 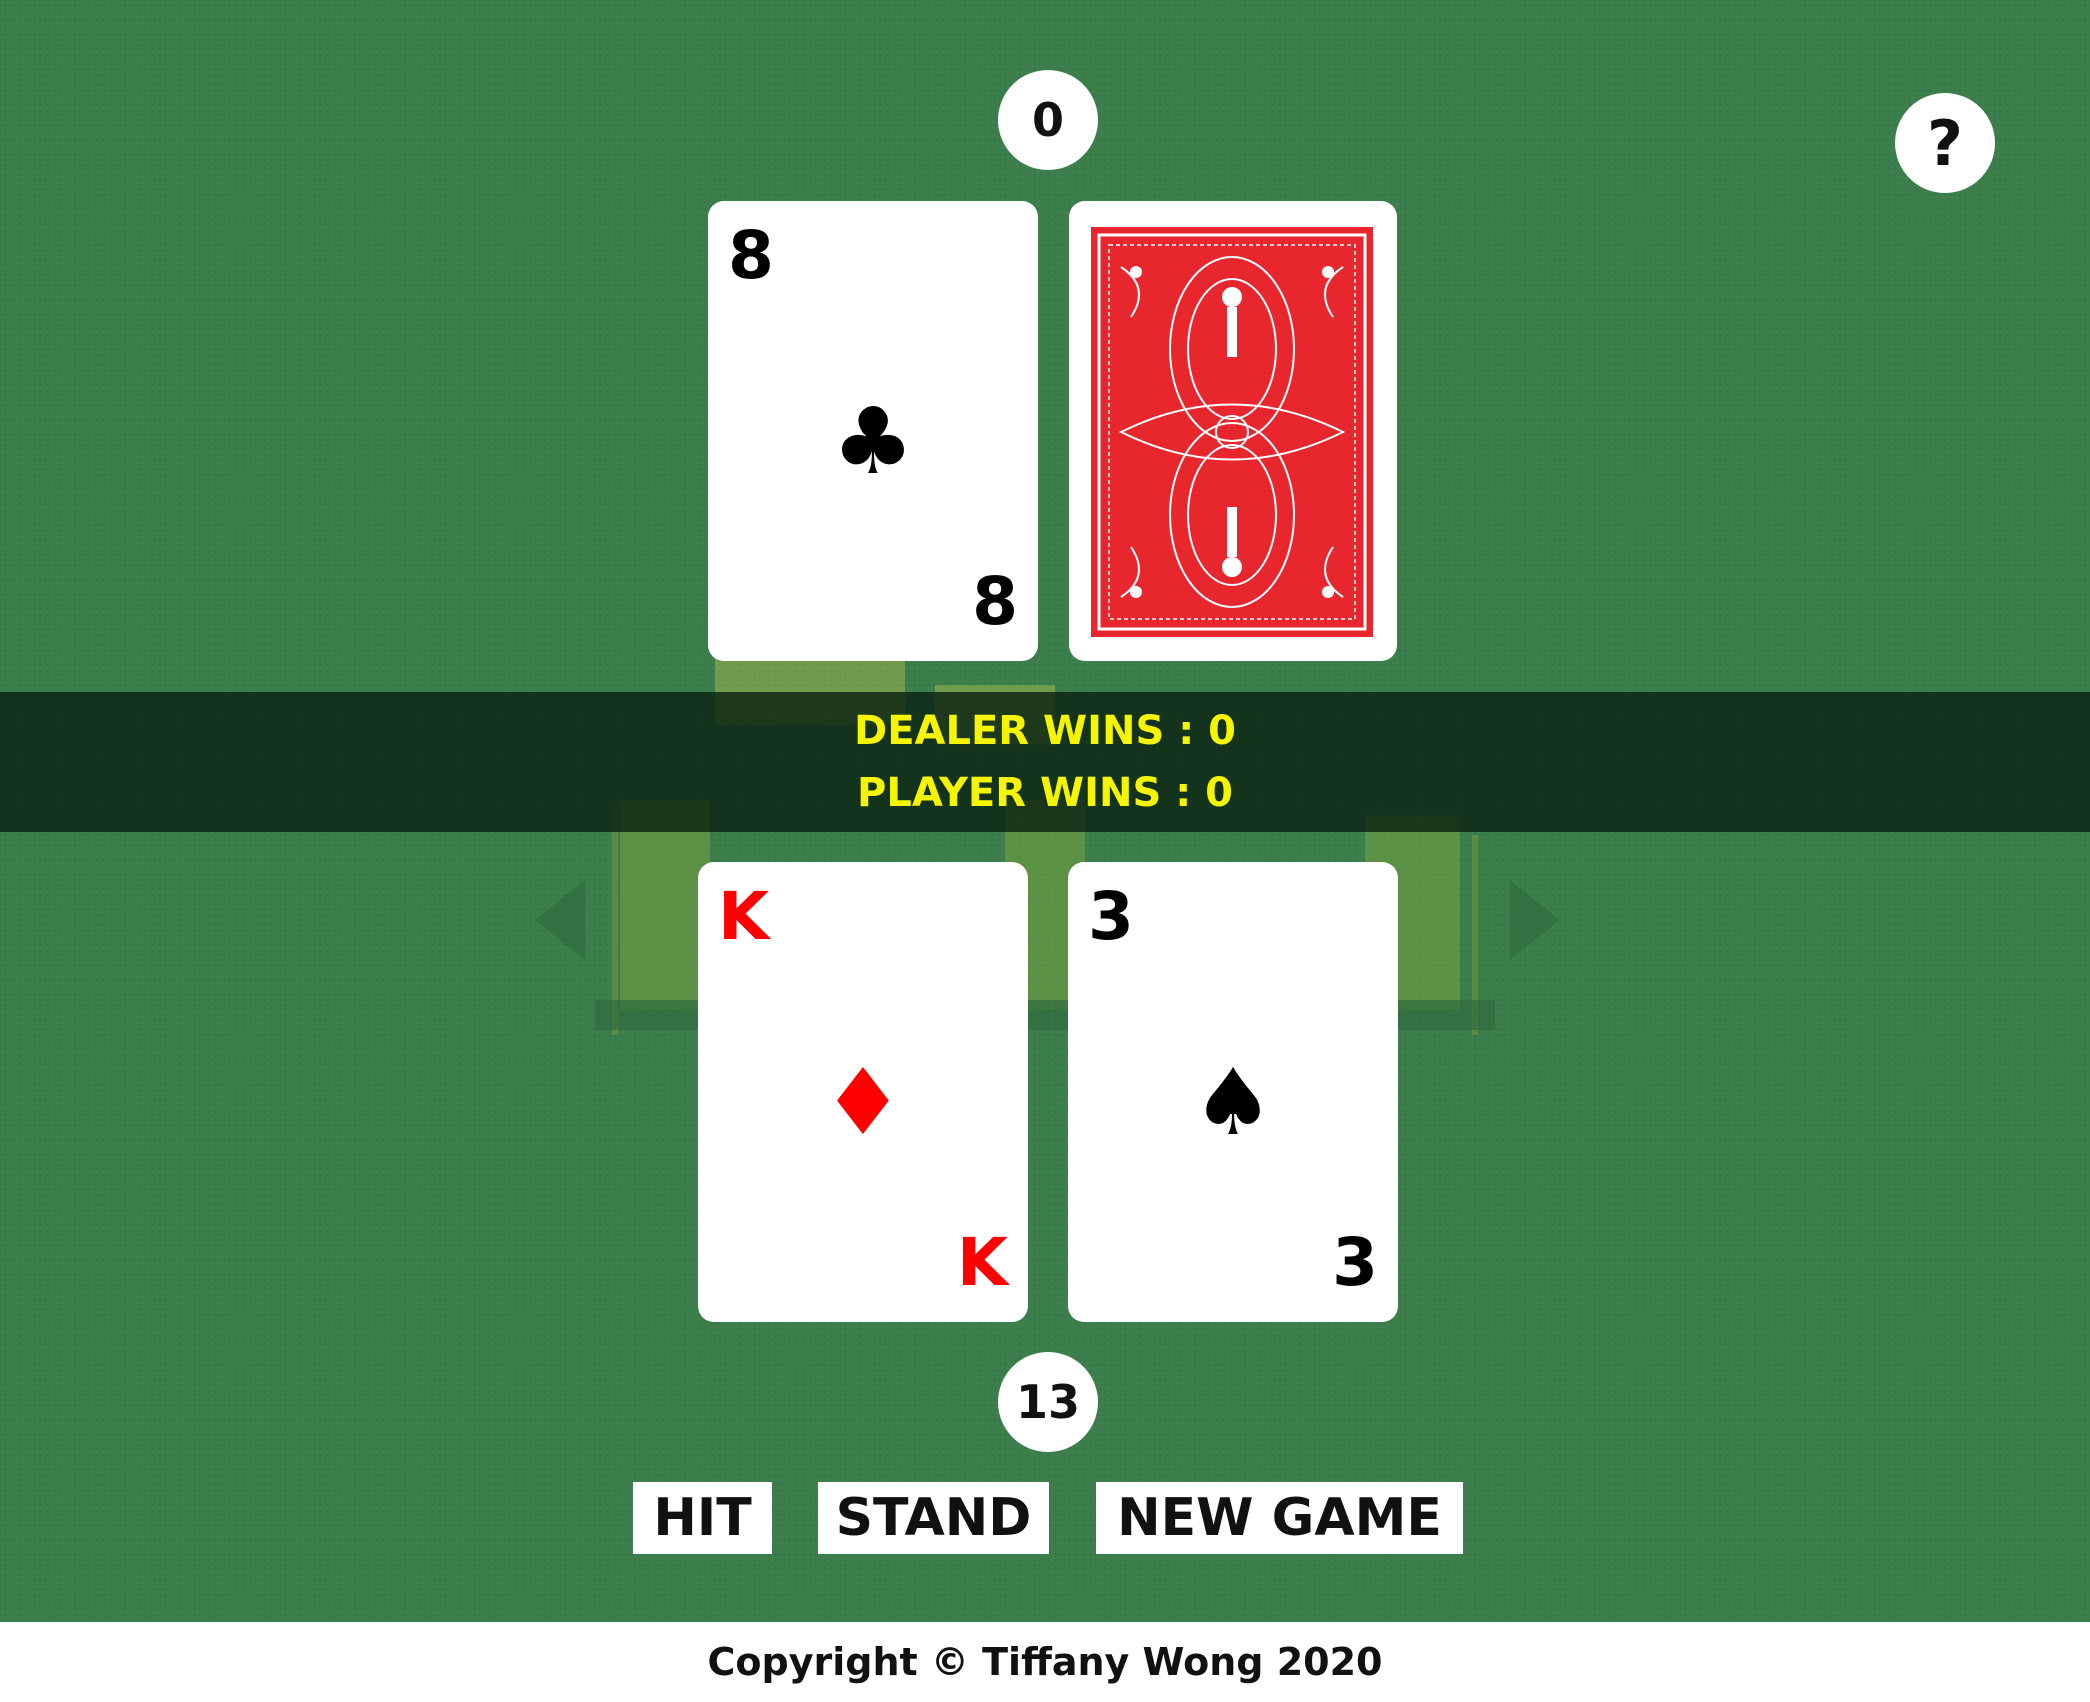 I want to click on card-rank-top: K, so click(x=744, y=916).